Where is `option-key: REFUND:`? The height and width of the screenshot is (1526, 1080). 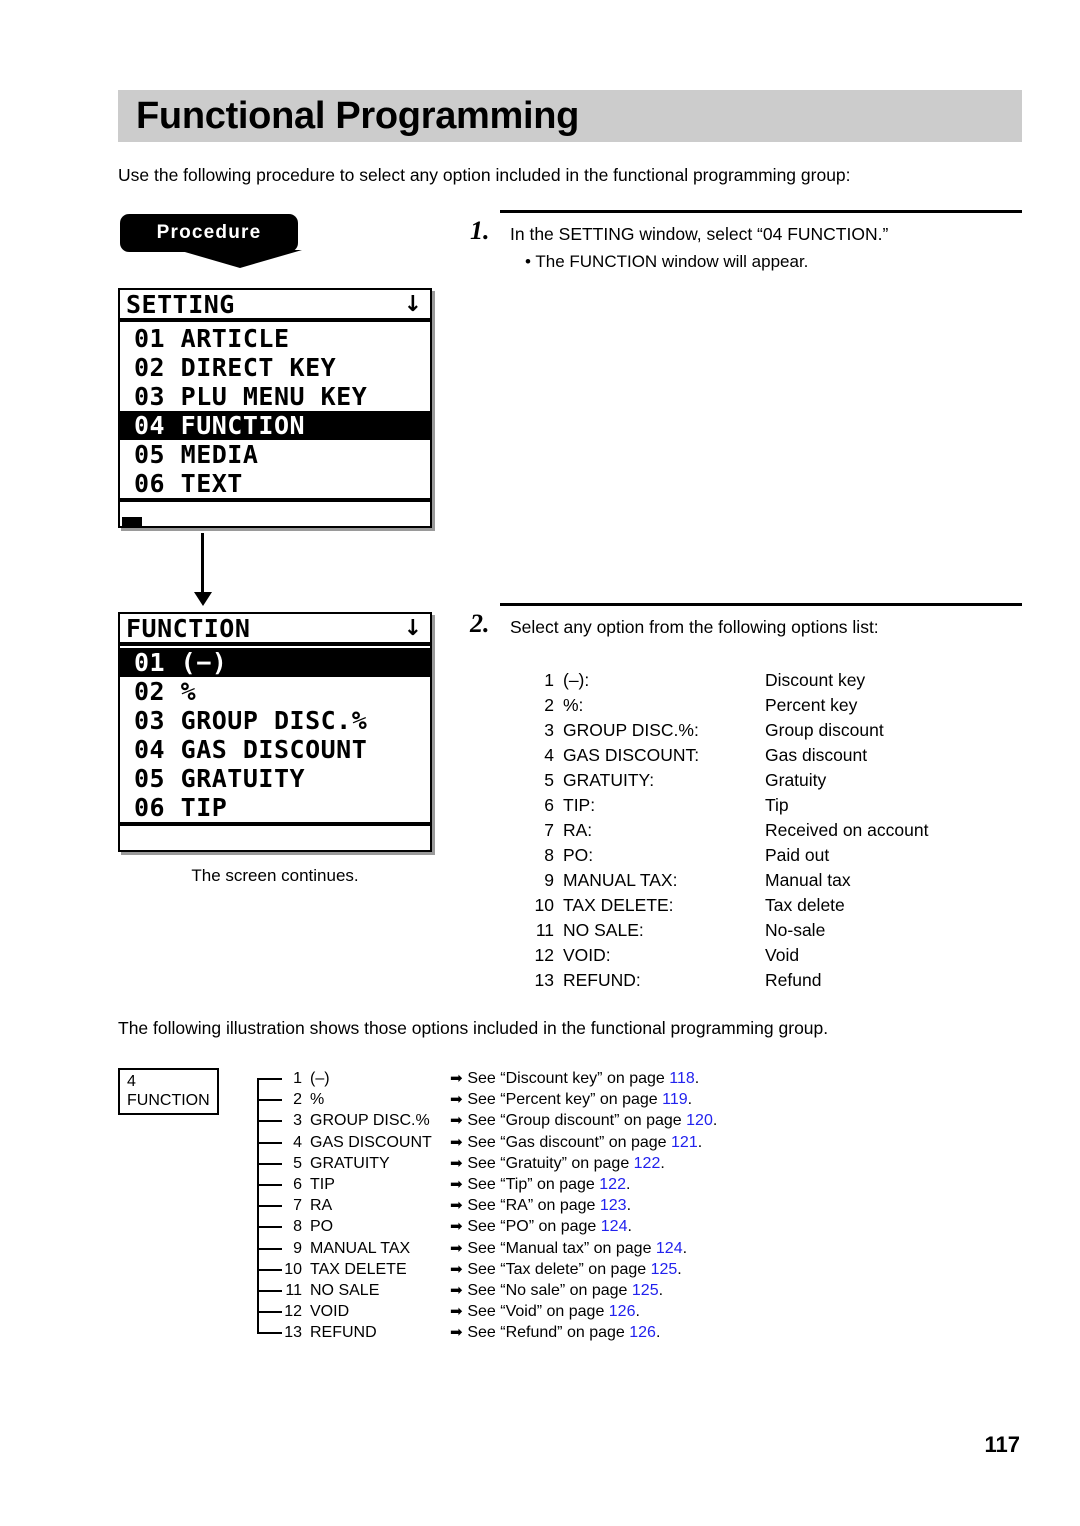
option-key: REFUND: is located at coordinates (602, 980).